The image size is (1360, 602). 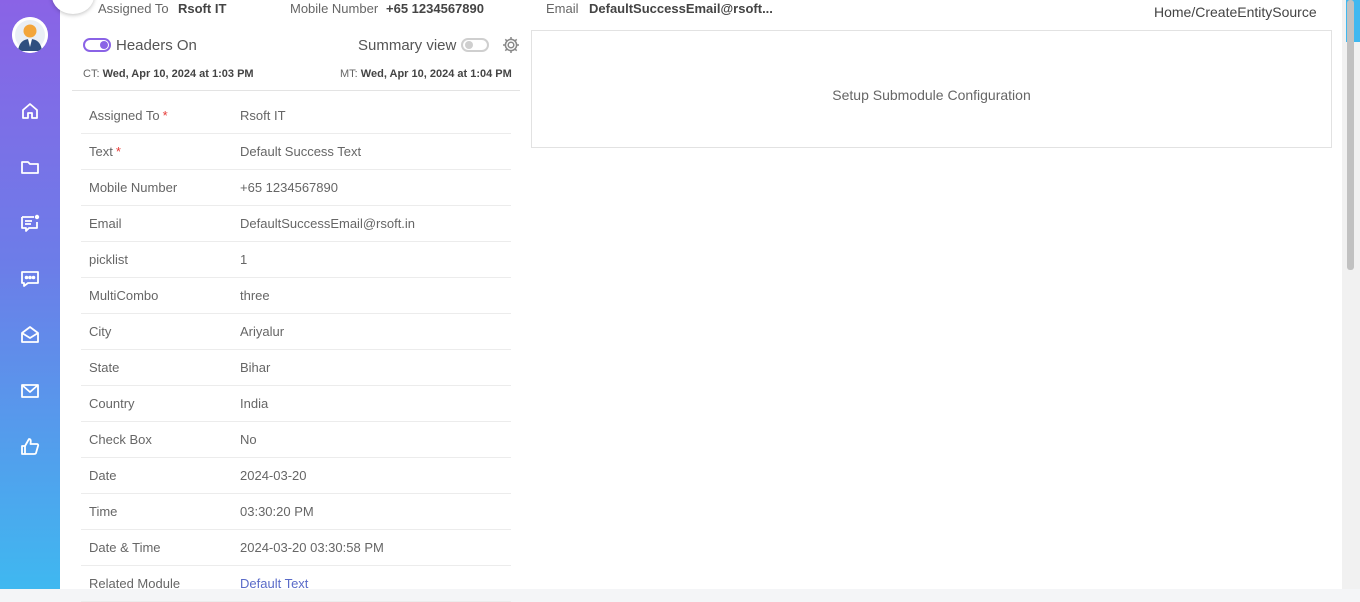 I want to click on open-mail-icon, so click(x=30, y=335).